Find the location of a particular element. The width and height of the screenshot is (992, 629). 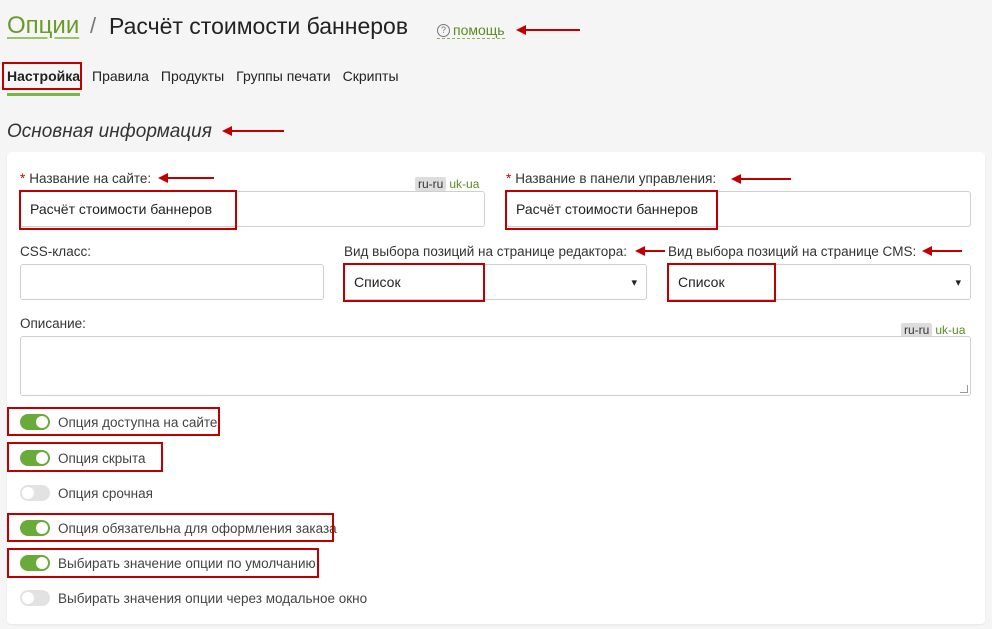

site-name-input: Расчёт стоимости баннеров is located at coordinates (252, 209).